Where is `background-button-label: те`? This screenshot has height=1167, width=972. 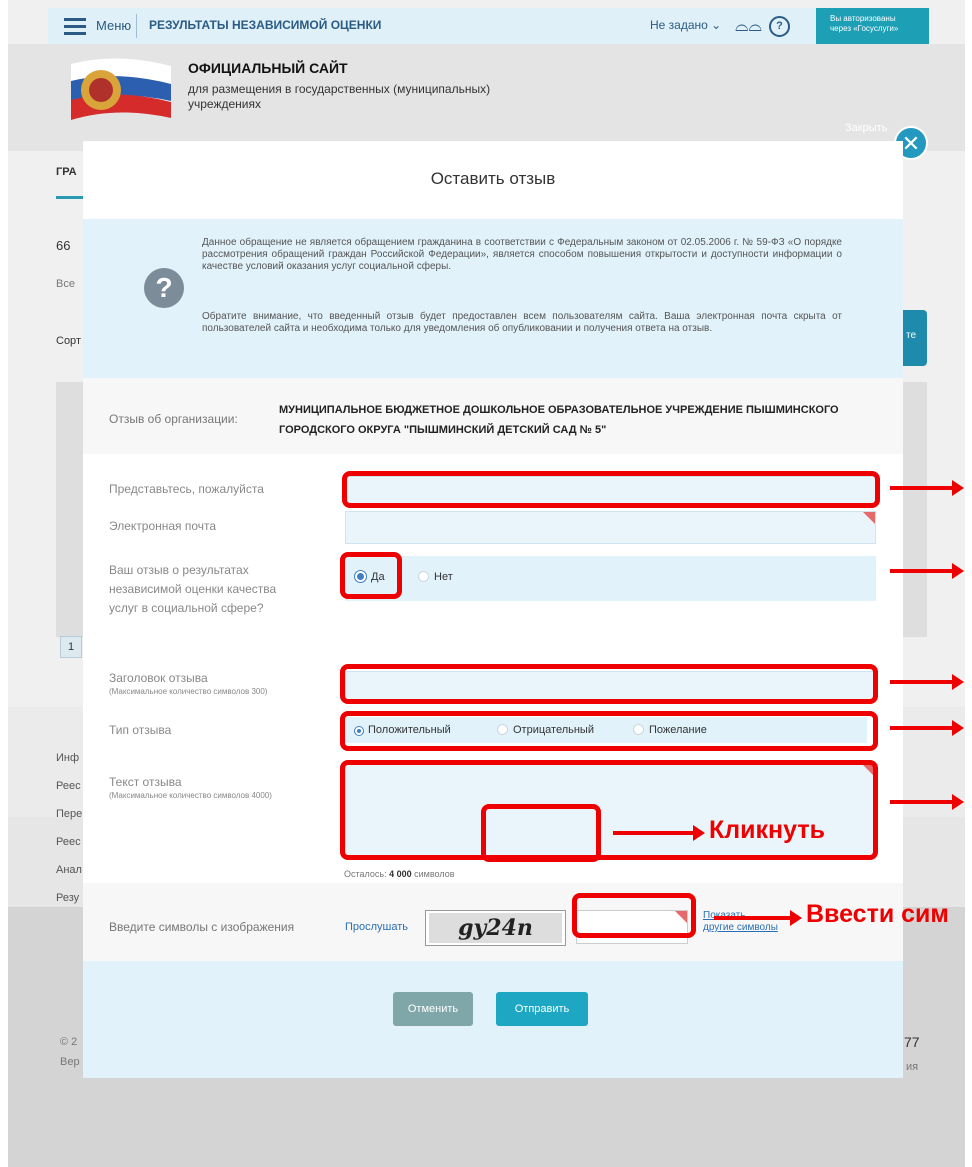
background-button-label: те is located at coordinates (911, 335).